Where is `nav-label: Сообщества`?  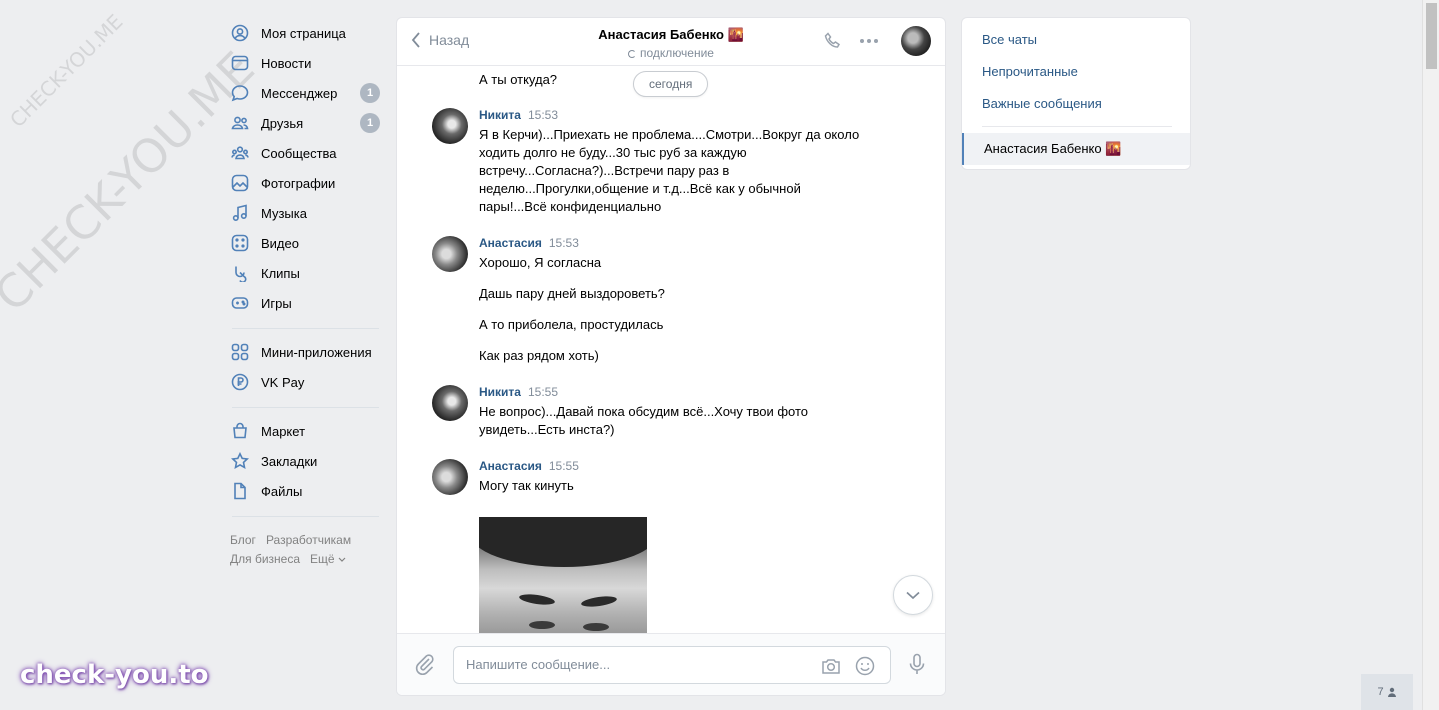 nav-label: Сообщества is located at coordinates (299, 153).